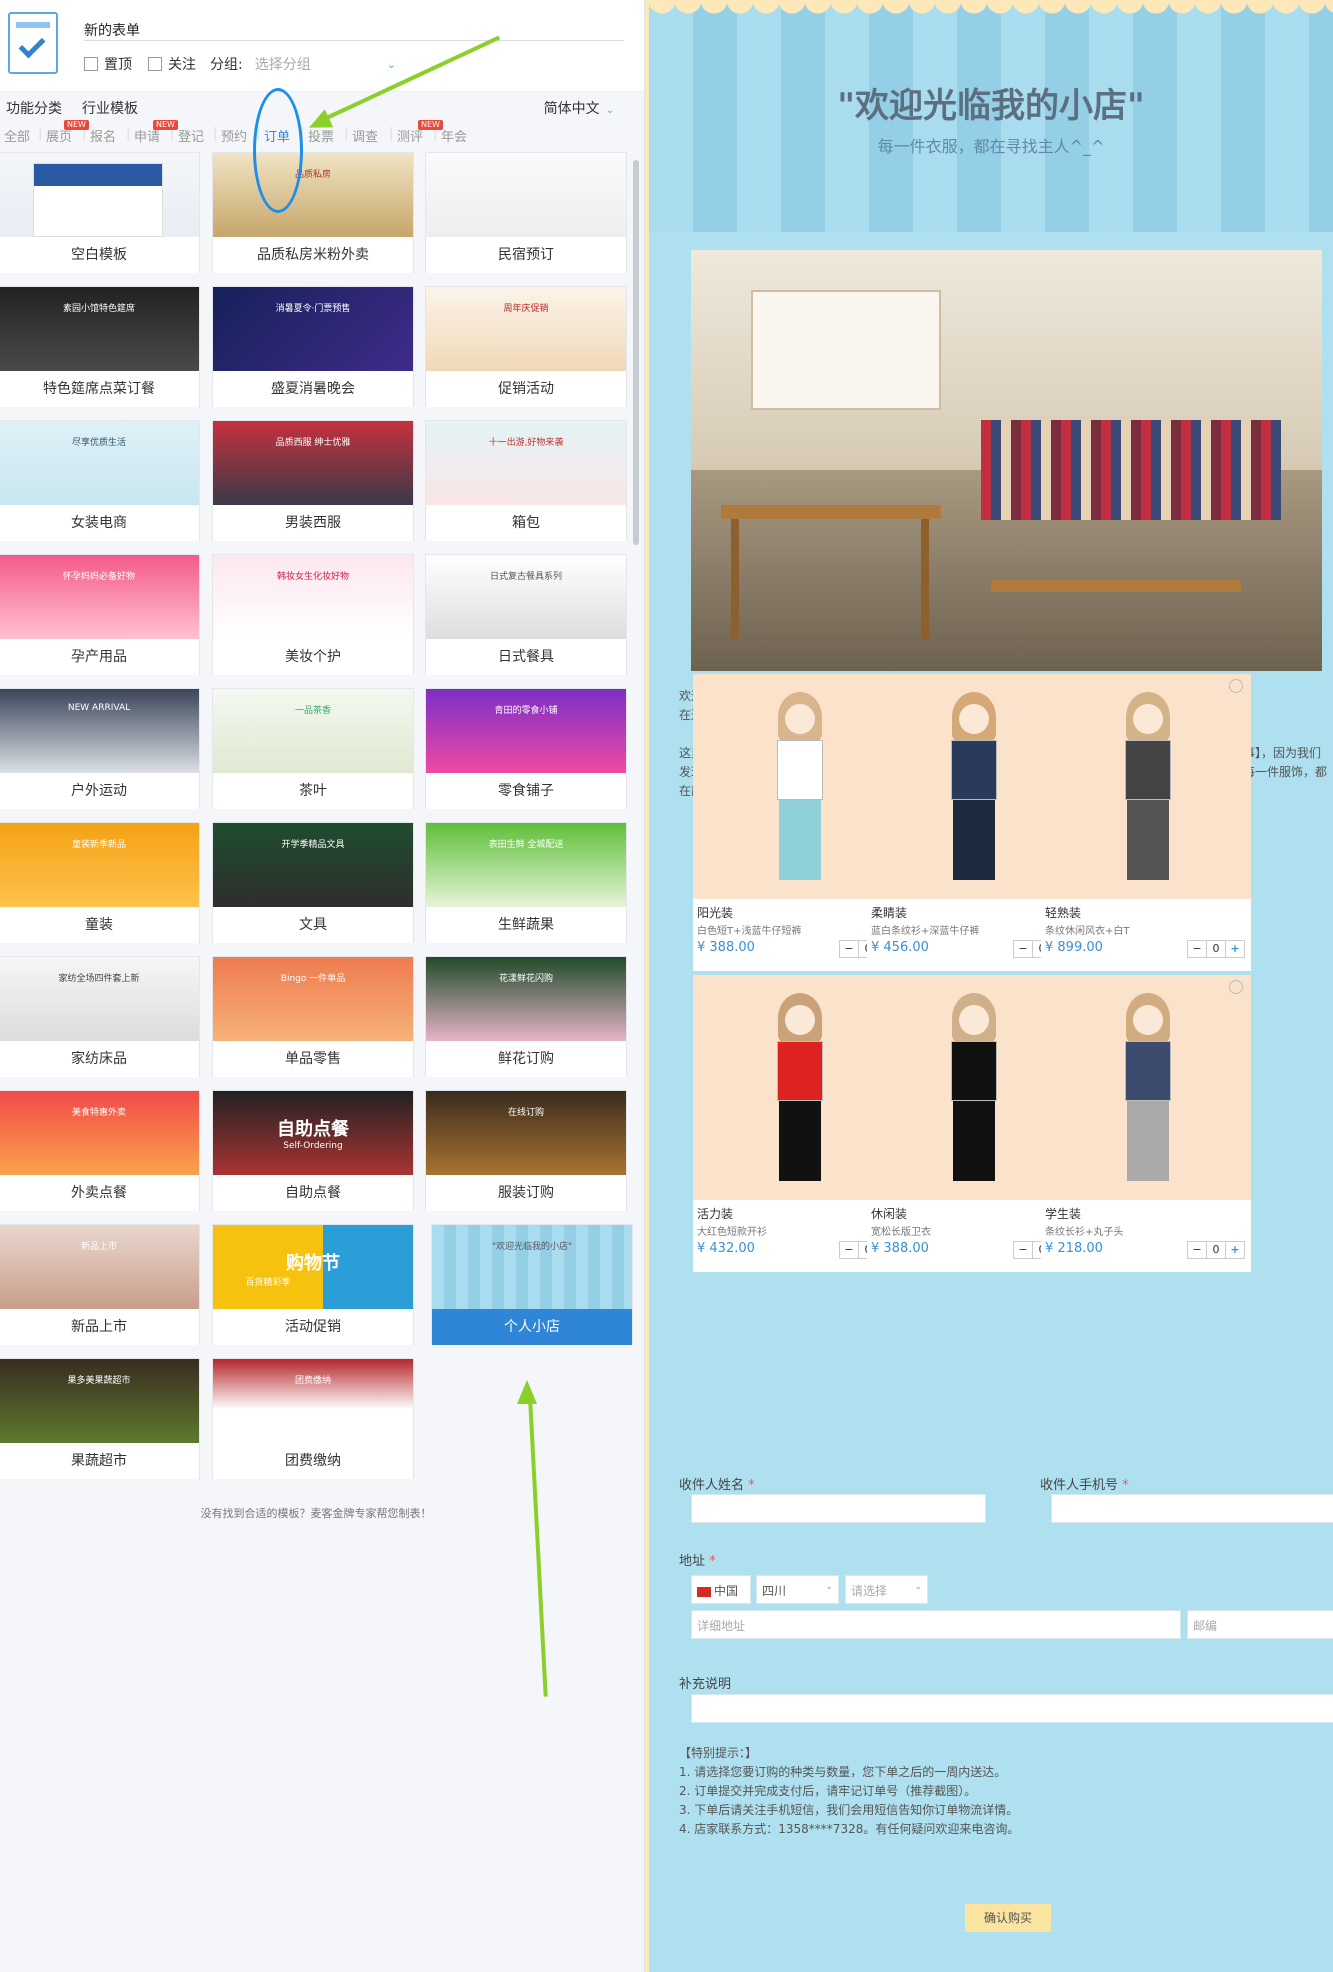 Image resolution: width=1333 pixels, height=1972 pixels. Describe the element at coordinates (313, 1016) in the screenshot. I see `template-card: Bingo 一件单品 单品零售` at that location.